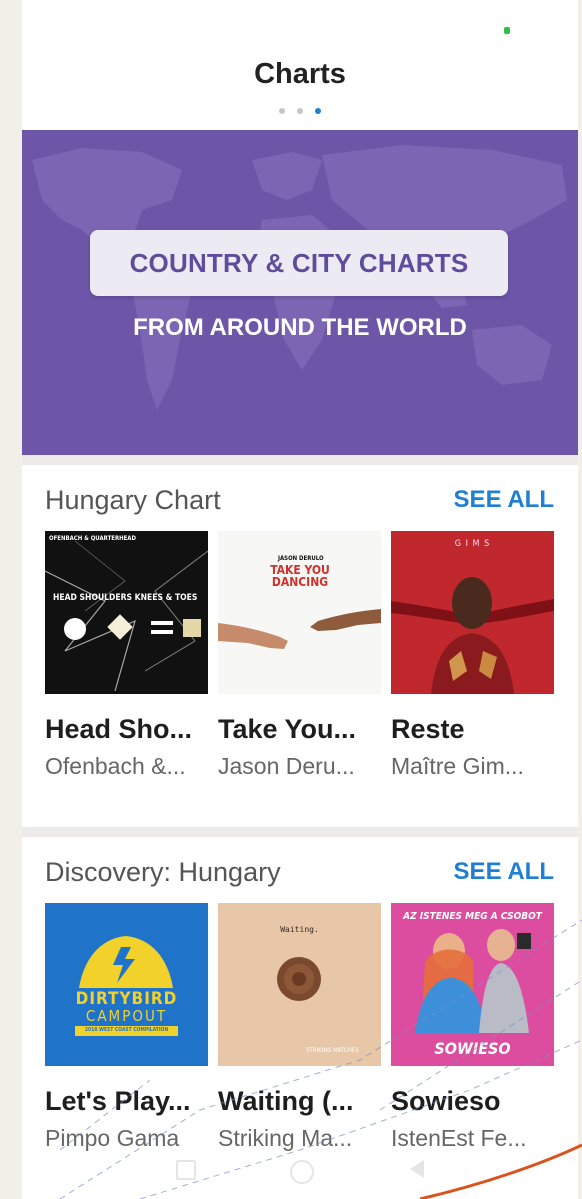  Describe the element at coordinates (300, 74) in the screenshot. I see `page-title: Charts` at that location.